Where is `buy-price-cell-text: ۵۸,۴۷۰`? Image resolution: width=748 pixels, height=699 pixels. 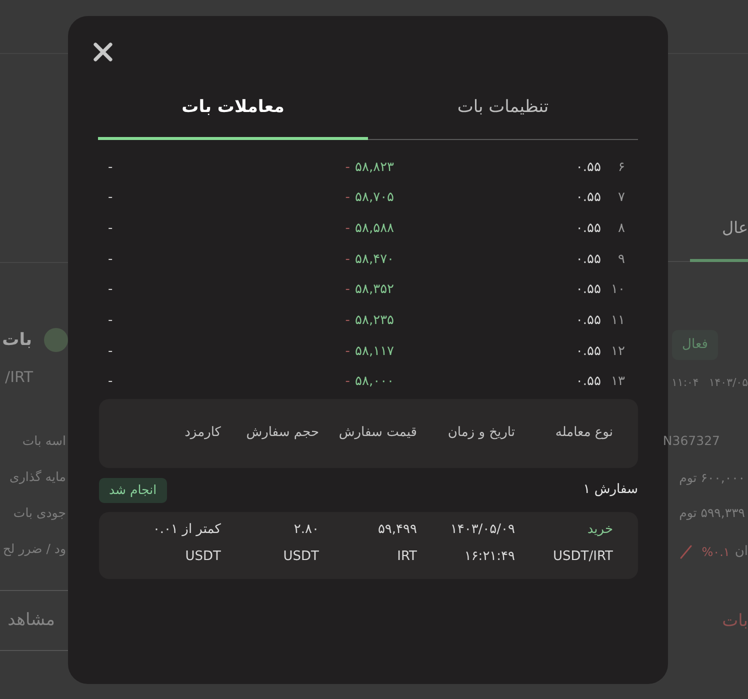 buy-price-cell-text: ۵۸,۴۷۰ is located at coordinates (375, 259).